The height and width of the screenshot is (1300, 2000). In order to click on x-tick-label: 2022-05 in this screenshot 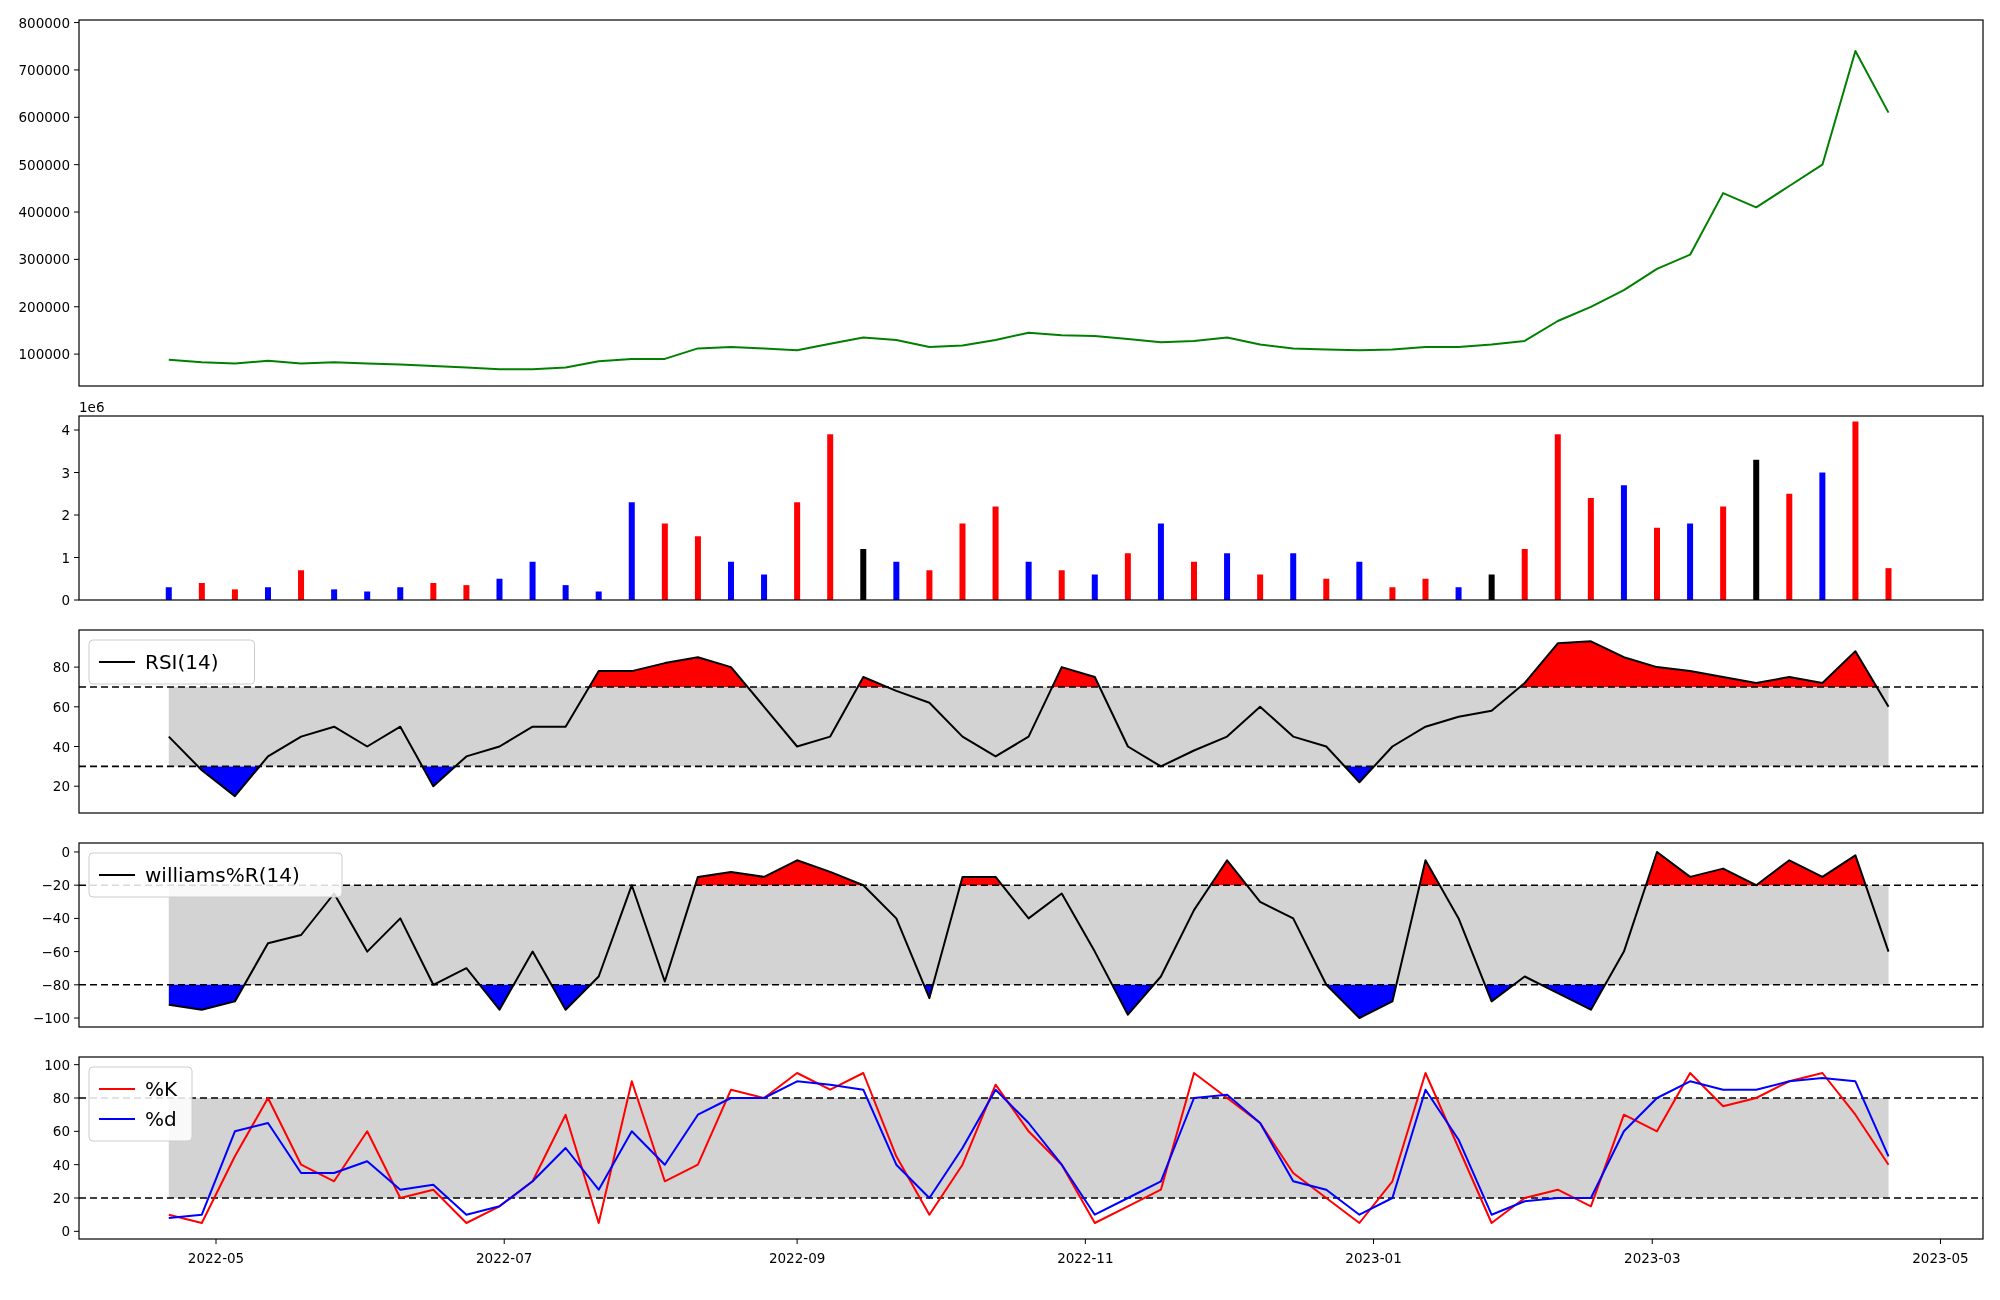, I will do `click(216, 1258)`.